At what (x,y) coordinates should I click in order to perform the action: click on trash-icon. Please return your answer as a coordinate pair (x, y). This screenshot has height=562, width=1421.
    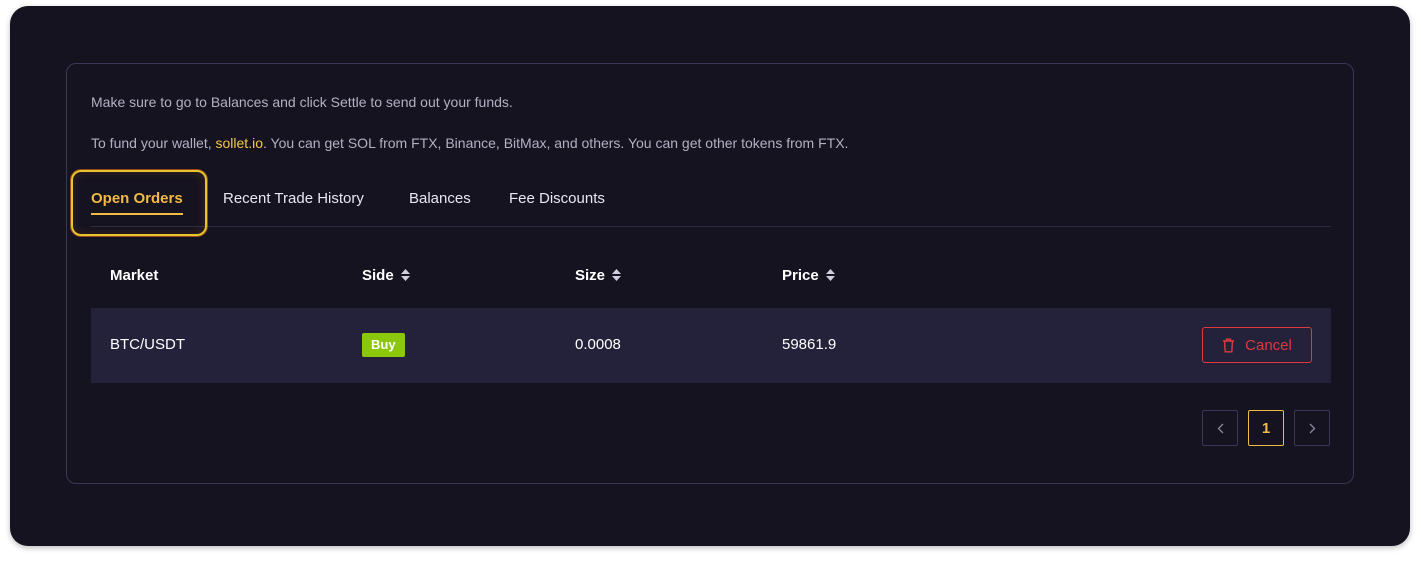
    Looking at the image, I should click on (1229, 345).